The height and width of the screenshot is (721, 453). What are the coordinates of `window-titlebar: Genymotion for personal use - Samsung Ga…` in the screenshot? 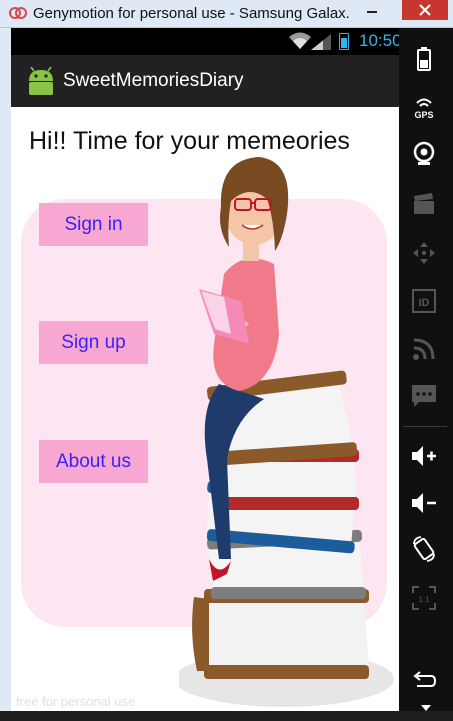 It's located at (226, 14).